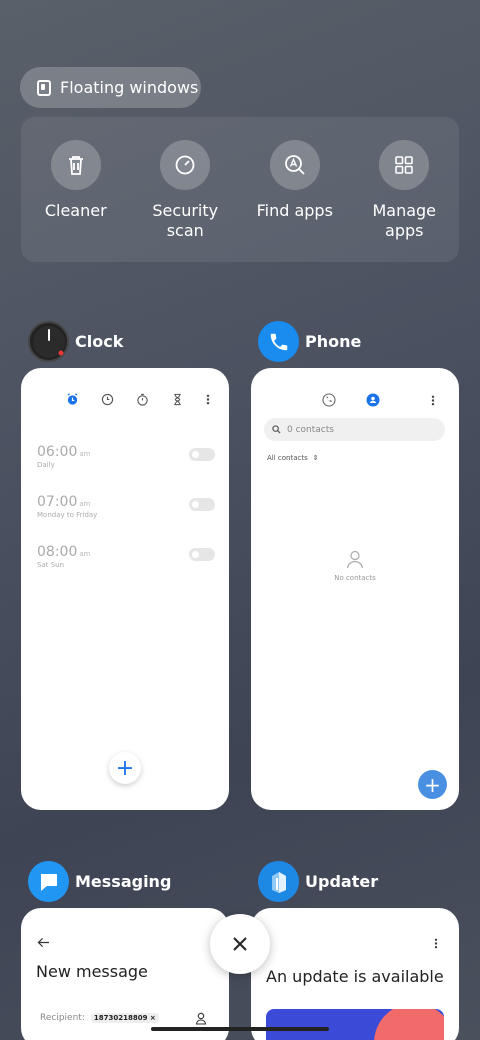 The width and height of the screenshot is (480, 1040). What do you see at coordinates (57, 552) in the screenshot?
I see `alarm-time: 08:00` at bounding box center [57, 552].